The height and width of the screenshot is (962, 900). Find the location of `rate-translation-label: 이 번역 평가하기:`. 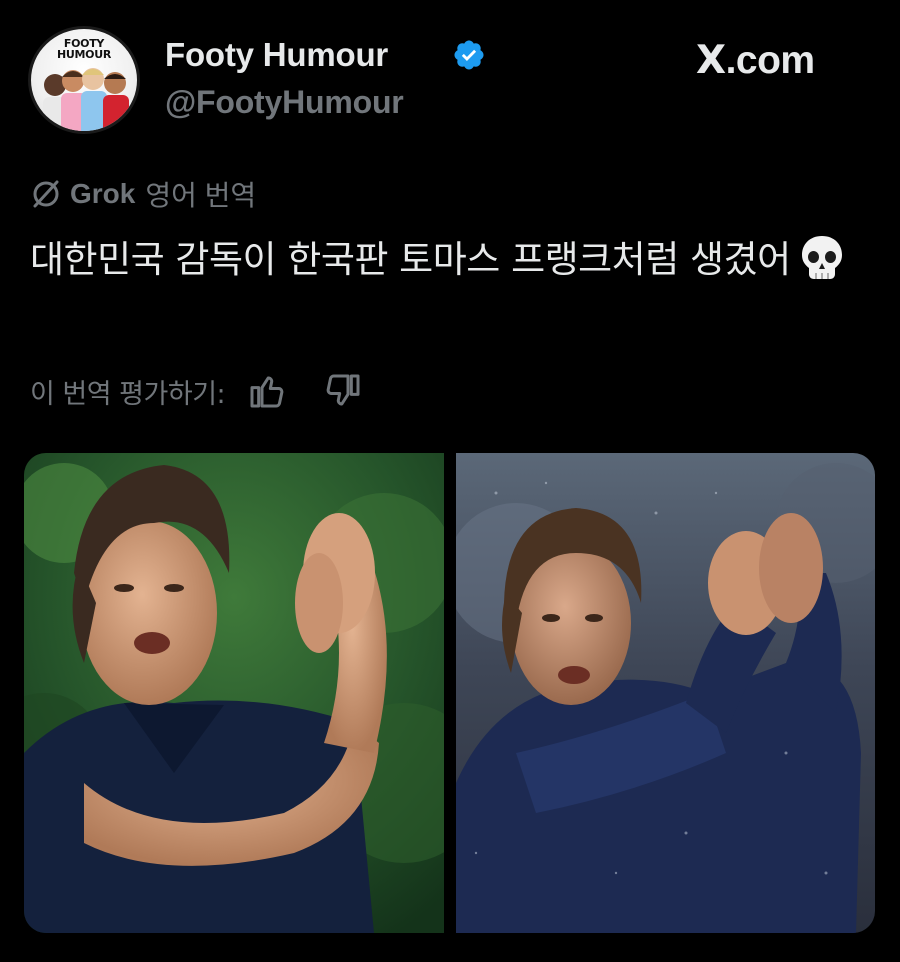

rate-translation-label: 이 번역 평가하기: is located at coordinates (128, 394).